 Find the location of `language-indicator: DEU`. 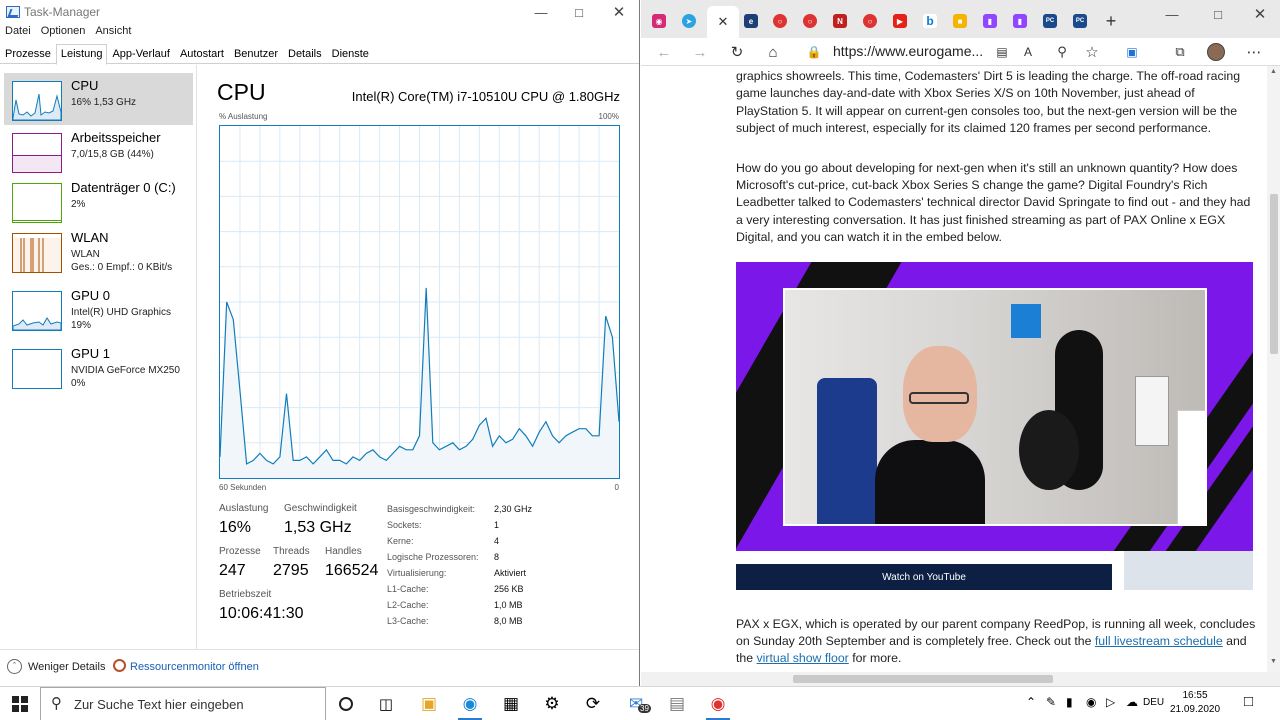

language-indicator: DEU is located at coordinates (1153, 702).